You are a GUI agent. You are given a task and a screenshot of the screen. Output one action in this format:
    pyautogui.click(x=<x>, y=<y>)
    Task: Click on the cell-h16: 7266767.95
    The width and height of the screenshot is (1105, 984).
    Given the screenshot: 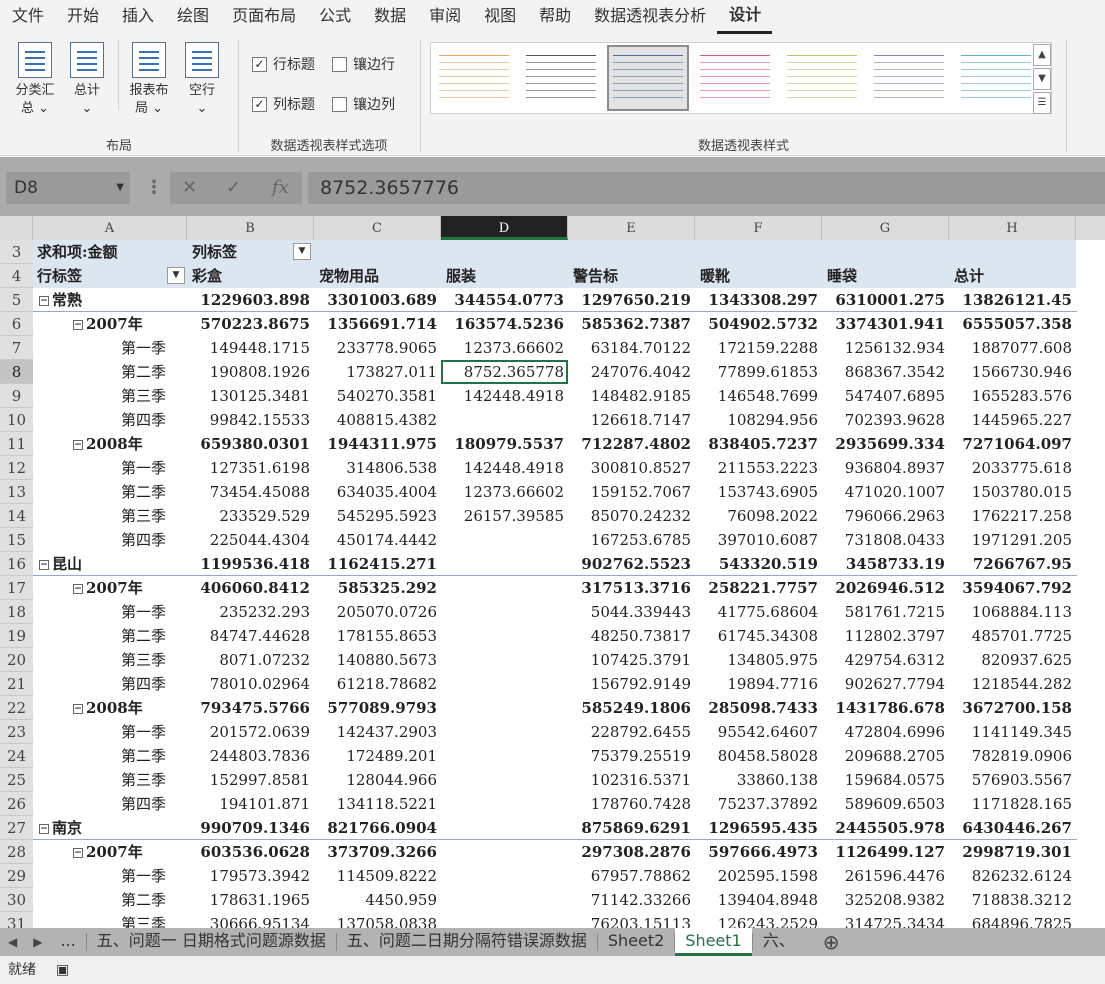 What is the action you would take?
    pyautogui.click(x=1012, y=564)
    